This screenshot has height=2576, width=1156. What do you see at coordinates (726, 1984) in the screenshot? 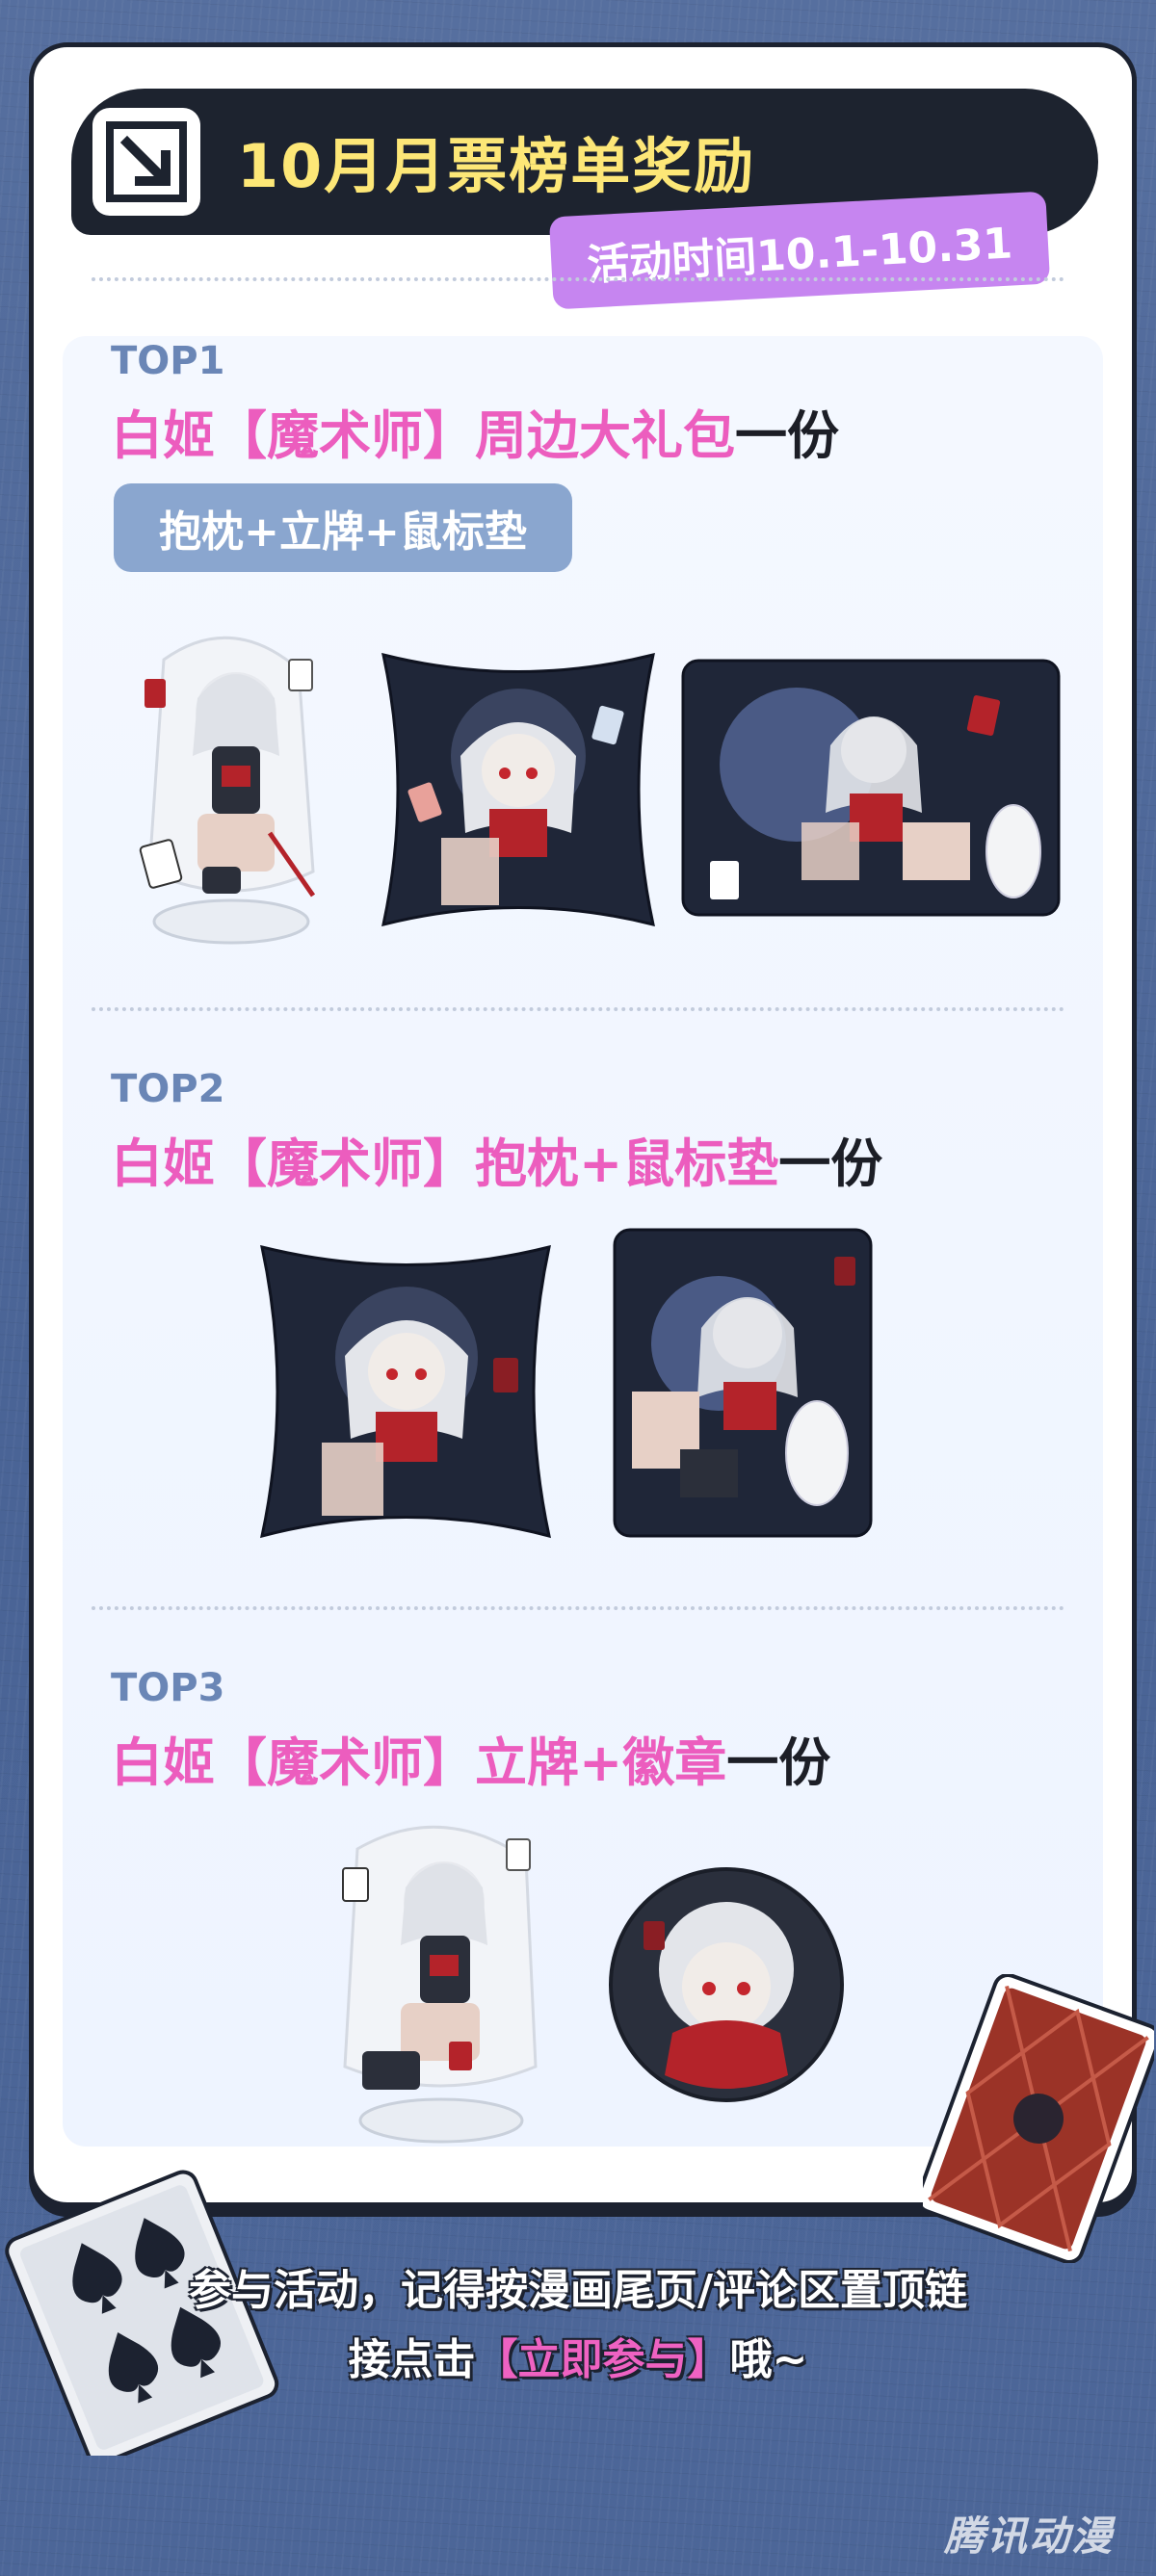
I see `badge-image` at bounding box center [726, 1984].